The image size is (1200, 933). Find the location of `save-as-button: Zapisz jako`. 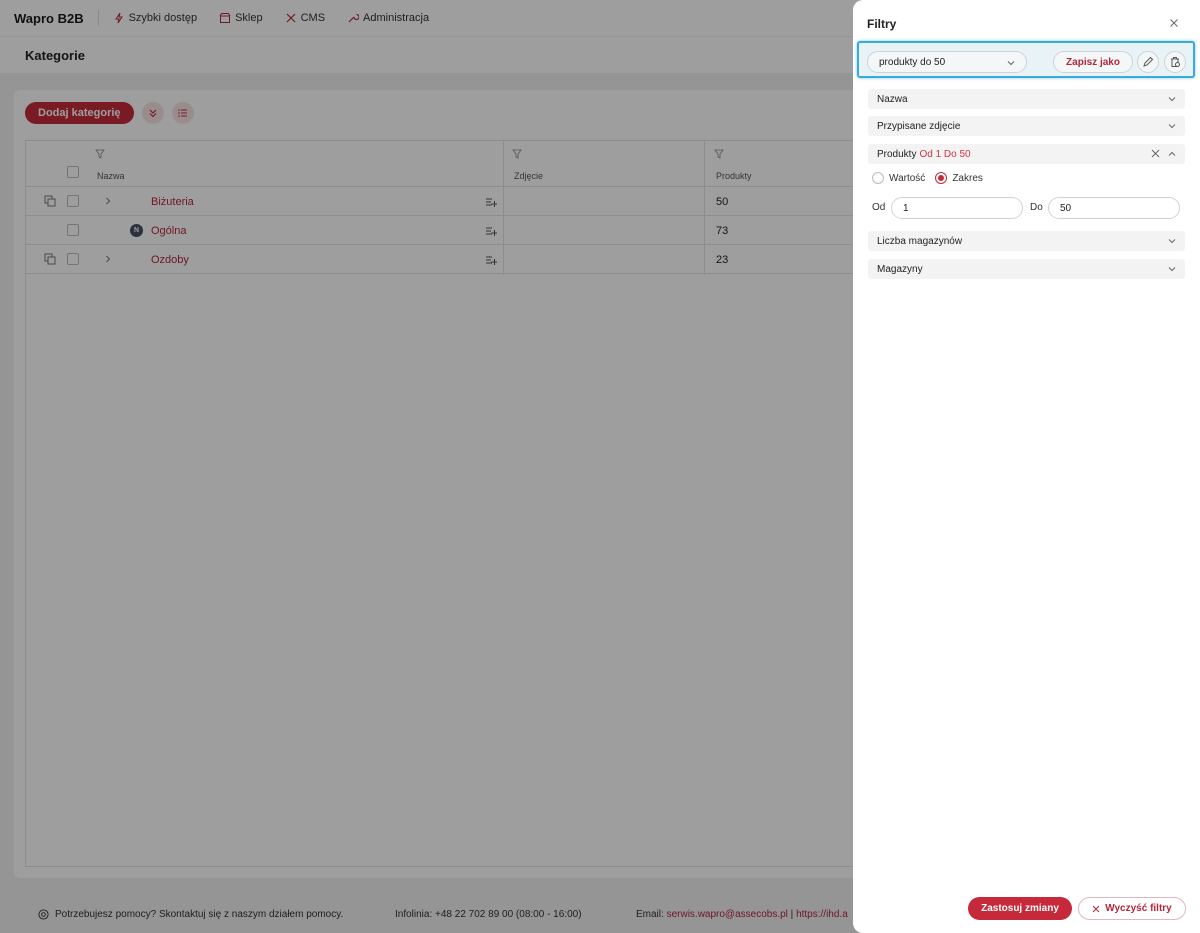

save-as-button: Zapisz jako is located at coordinates (1093, 62).